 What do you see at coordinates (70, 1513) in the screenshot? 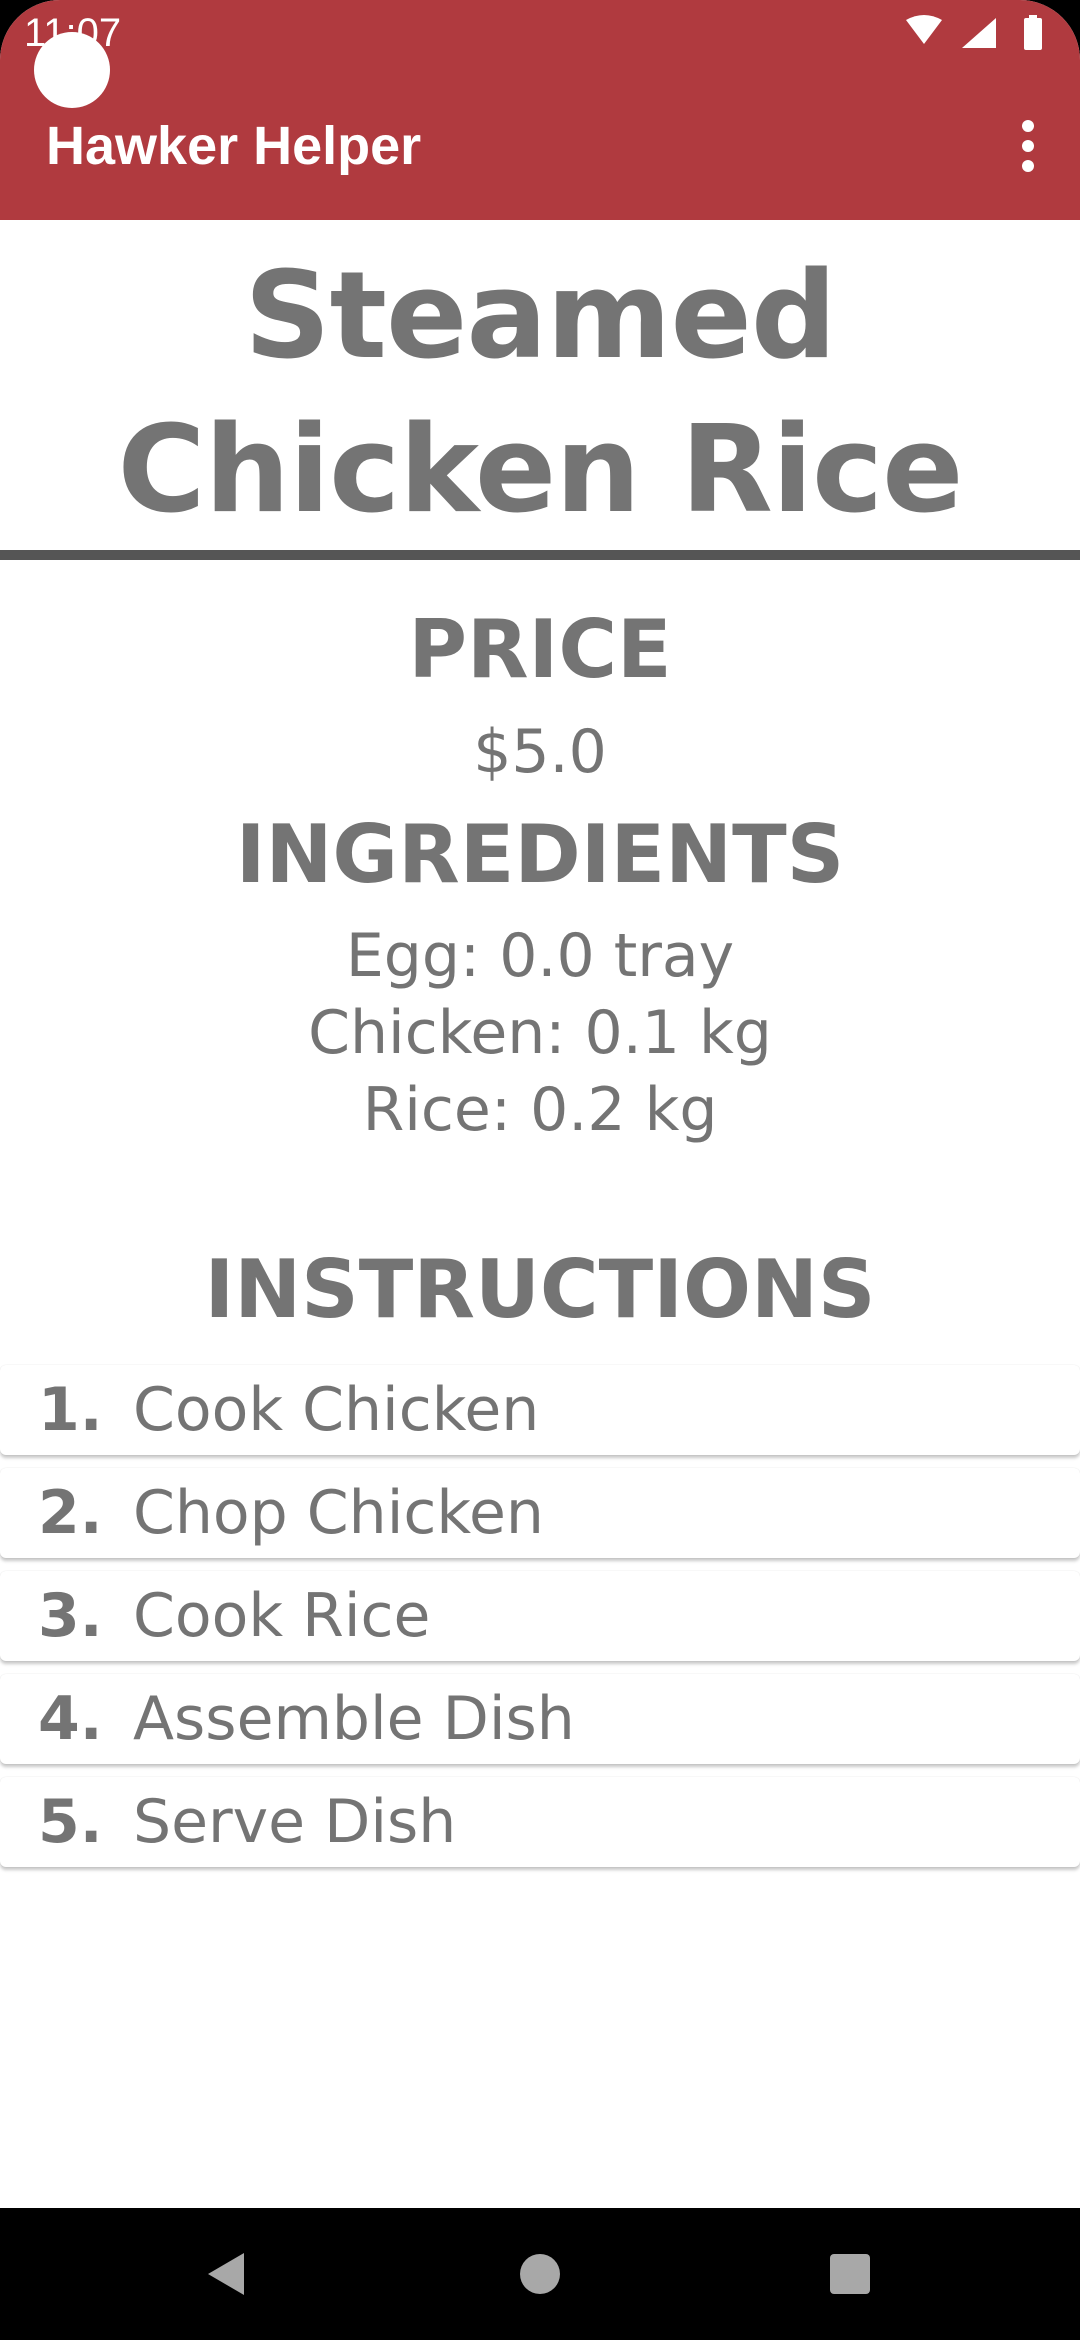
I see `step-number: 2.` at bounding box center [70, 1513].